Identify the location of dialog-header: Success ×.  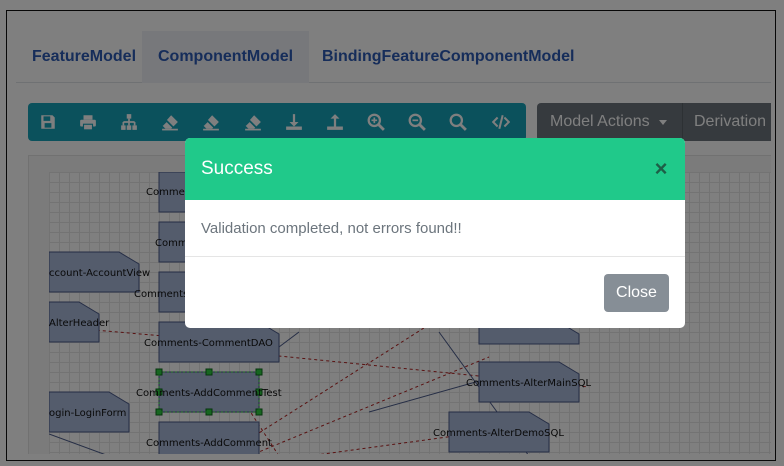
(435, 169).